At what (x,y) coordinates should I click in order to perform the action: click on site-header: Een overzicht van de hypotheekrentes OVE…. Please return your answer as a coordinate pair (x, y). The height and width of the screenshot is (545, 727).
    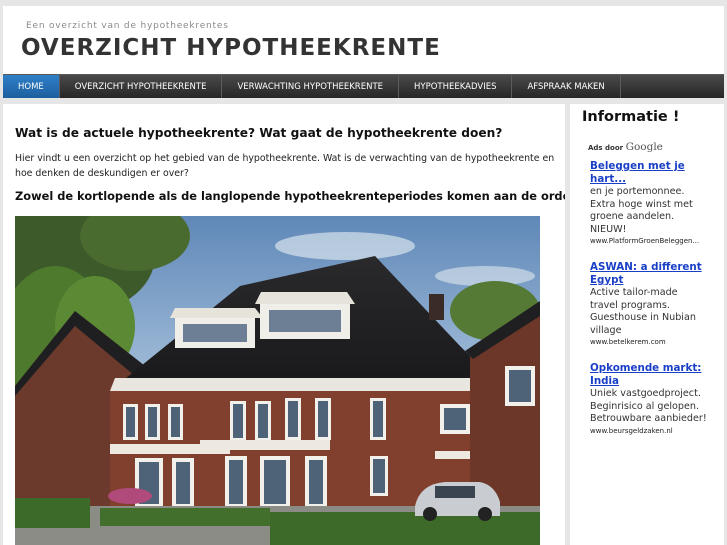
    Looking at the image, I should click on (363, 40).